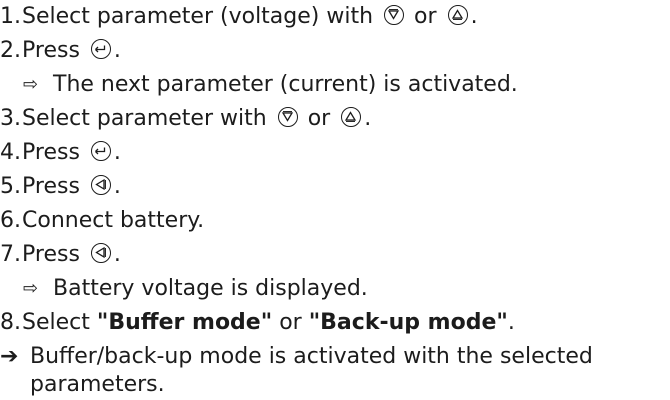  What do you see at coordinates (10, 322) in the screenshot?
I see `step-number: 8.` at bounding box center [10, 322].